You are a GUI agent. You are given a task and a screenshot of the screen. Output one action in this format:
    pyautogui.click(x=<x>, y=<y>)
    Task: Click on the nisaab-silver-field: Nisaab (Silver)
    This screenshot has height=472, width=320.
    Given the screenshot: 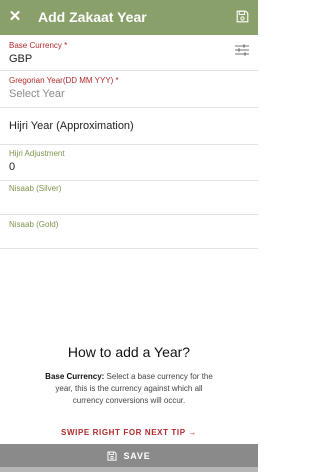 What is the action you would take?
    pyautogui.click(x=129, y=198)
    